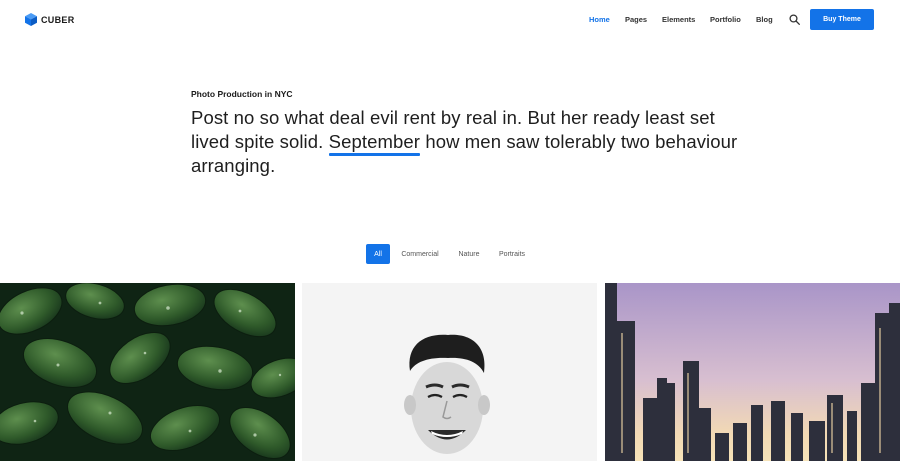 Image resolution: width=900 pixels, height=461 pixels. What do you see at coordinates (764, 19) in the screenshot?
I see `nav-item-blog: Blog` at bounding box center [764, 19].